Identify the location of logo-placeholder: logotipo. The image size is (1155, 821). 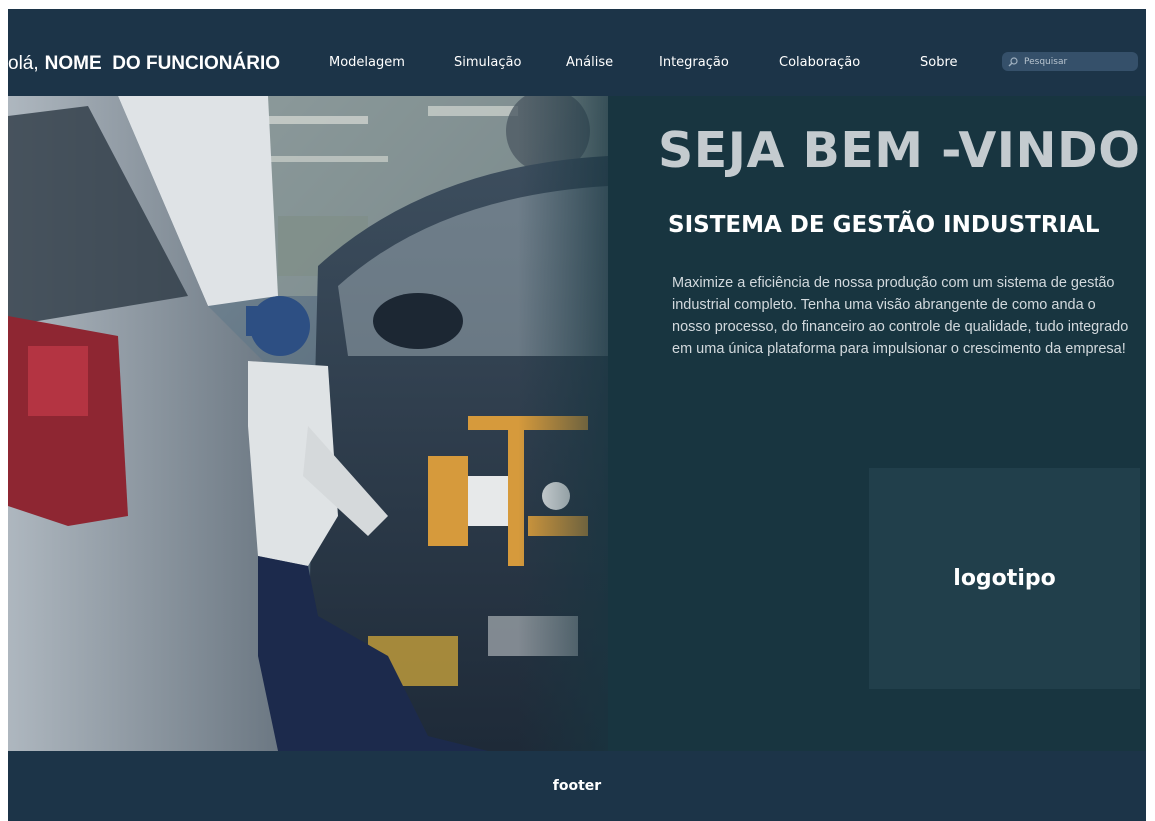
(1004, 578).